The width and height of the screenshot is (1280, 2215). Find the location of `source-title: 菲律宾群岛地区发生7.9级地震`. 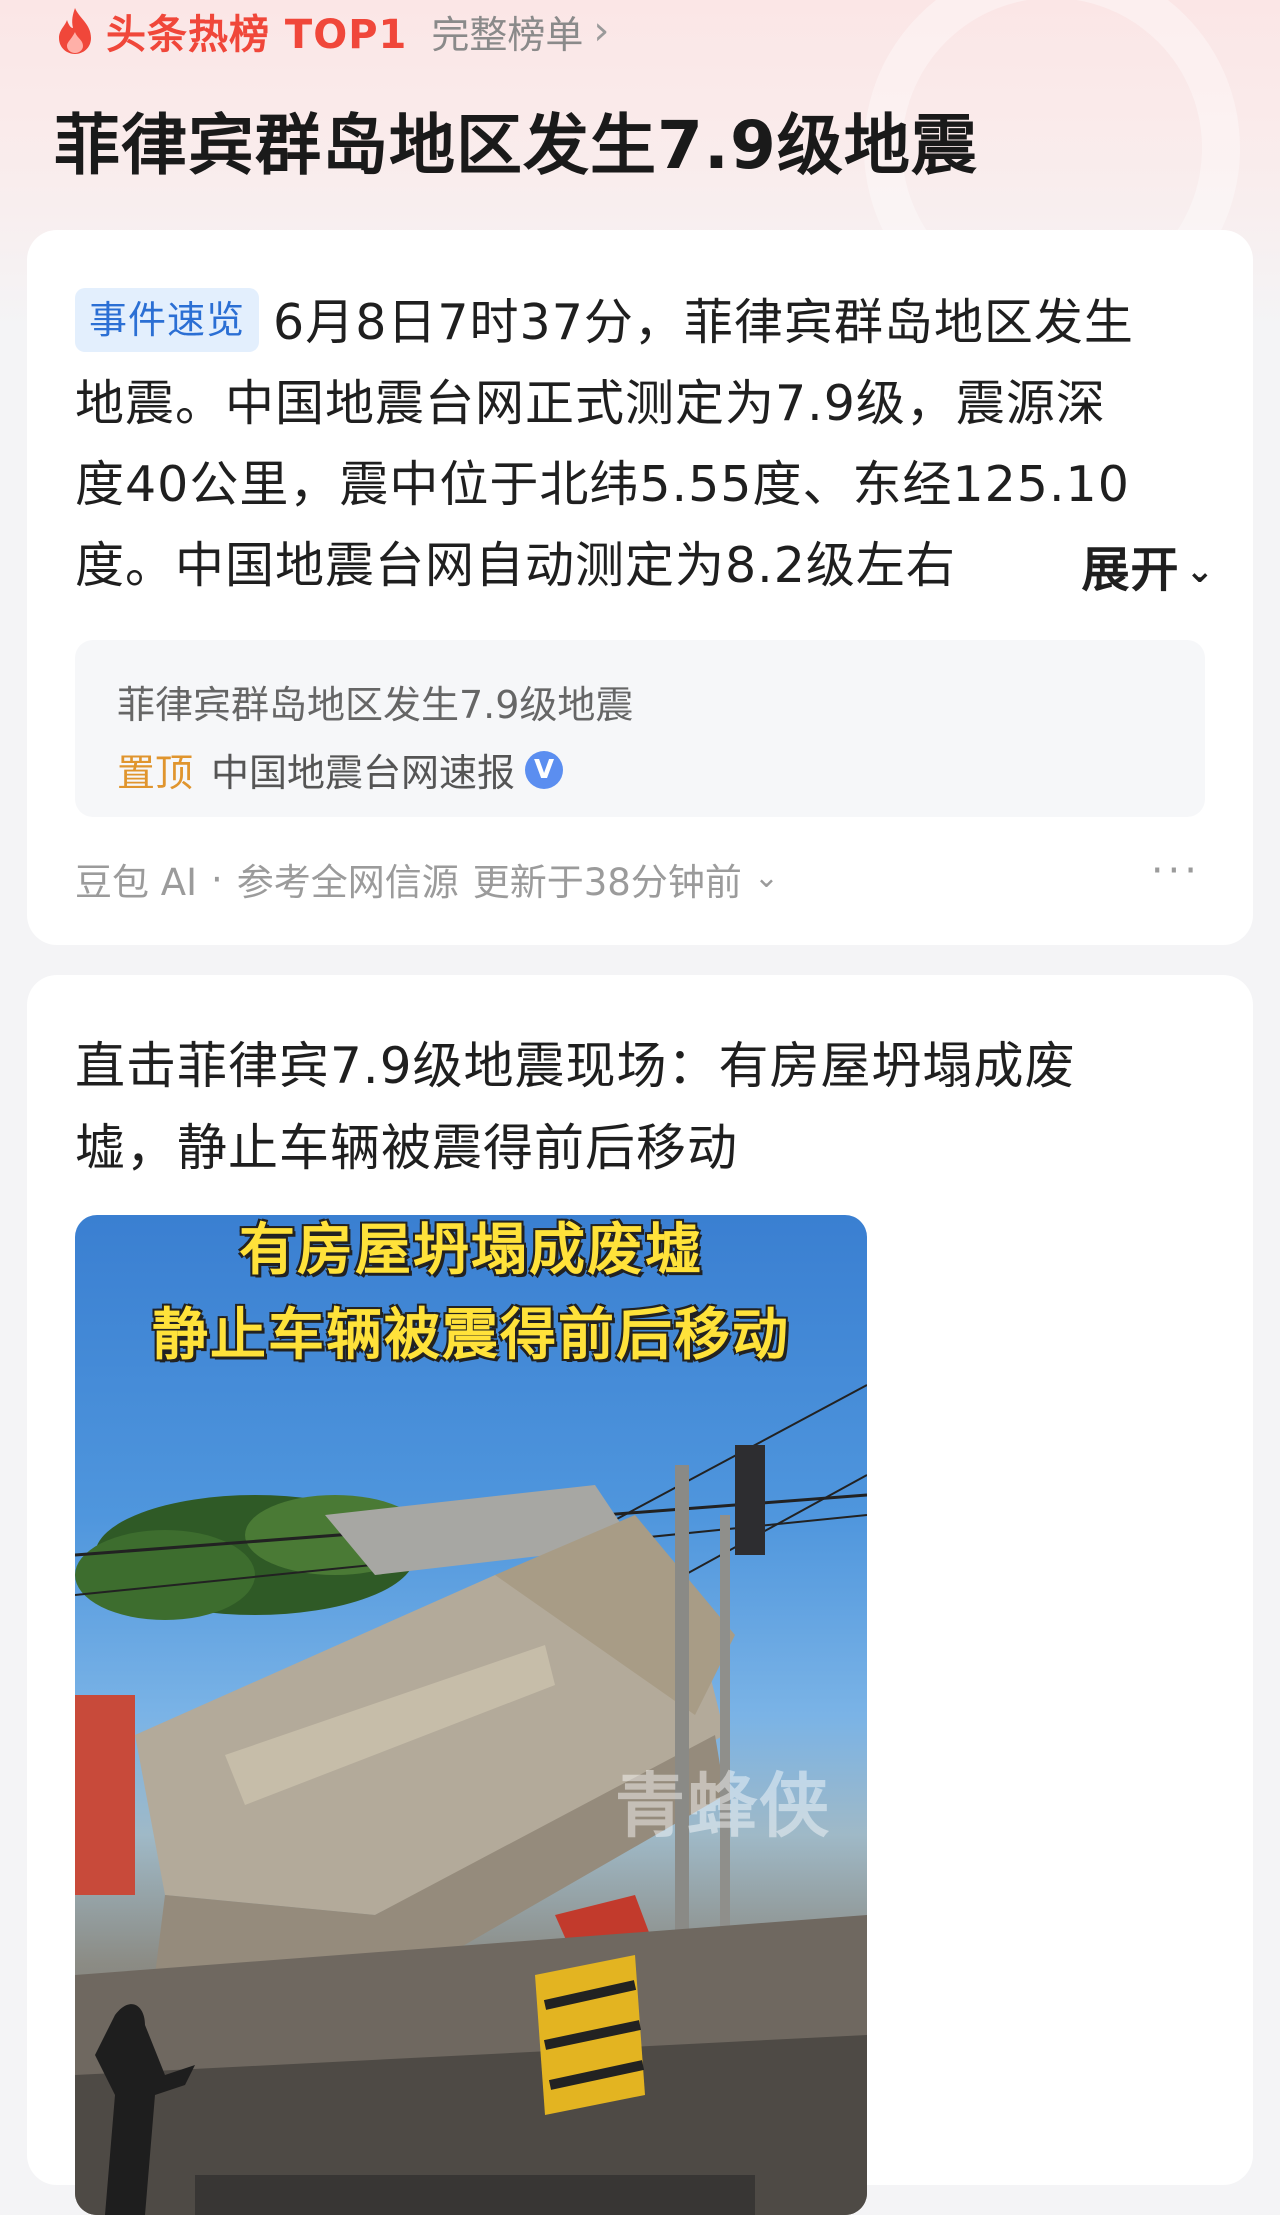

source-title: 菲律宾群岛地区发生7.9级地震 is located at coordinates (375, 705).